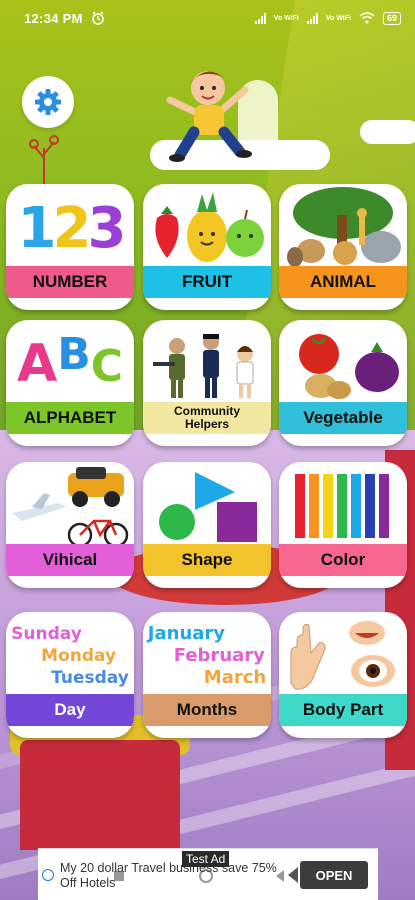 The width and height of the screenshot is (415, 900). What do you see at coordinates (367, 18) in the screenshot?
I see `wifi-icon` at bounding box center [367, 18].